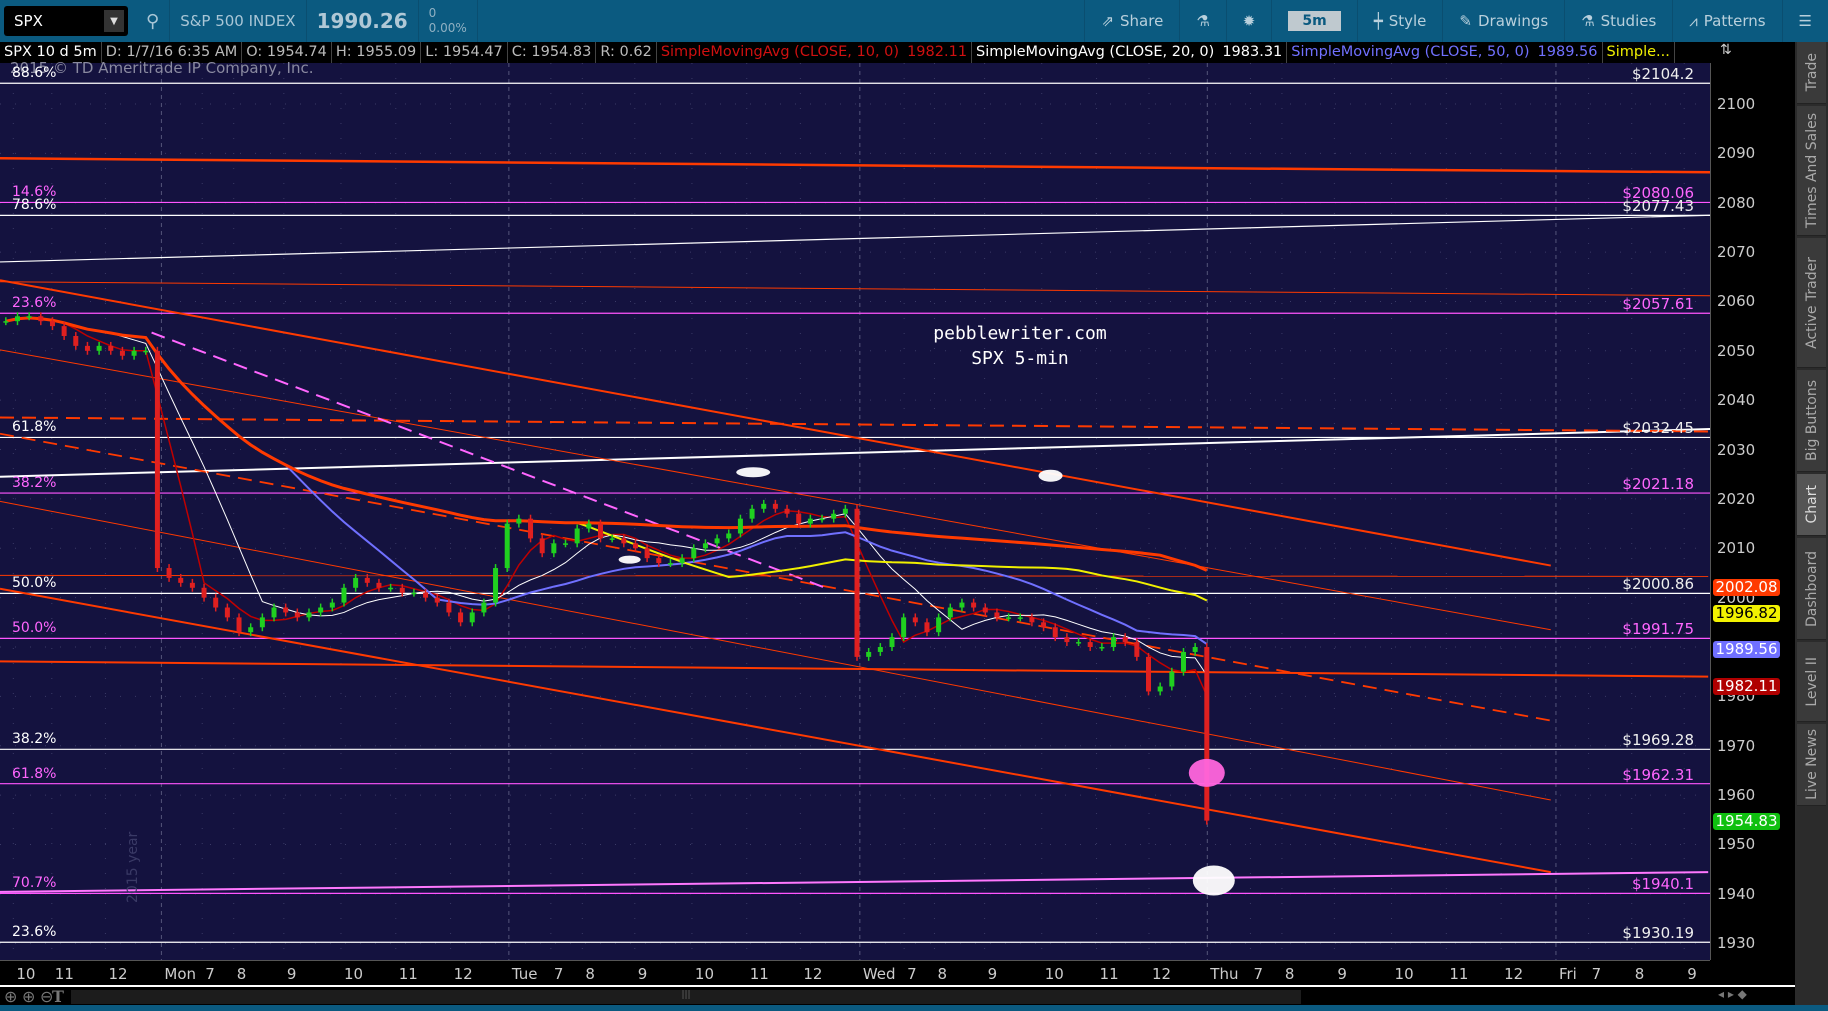 This screenshot has height=1011, width=1828. I want to click on share-button: ⇗ Share, so click(1131, 21).